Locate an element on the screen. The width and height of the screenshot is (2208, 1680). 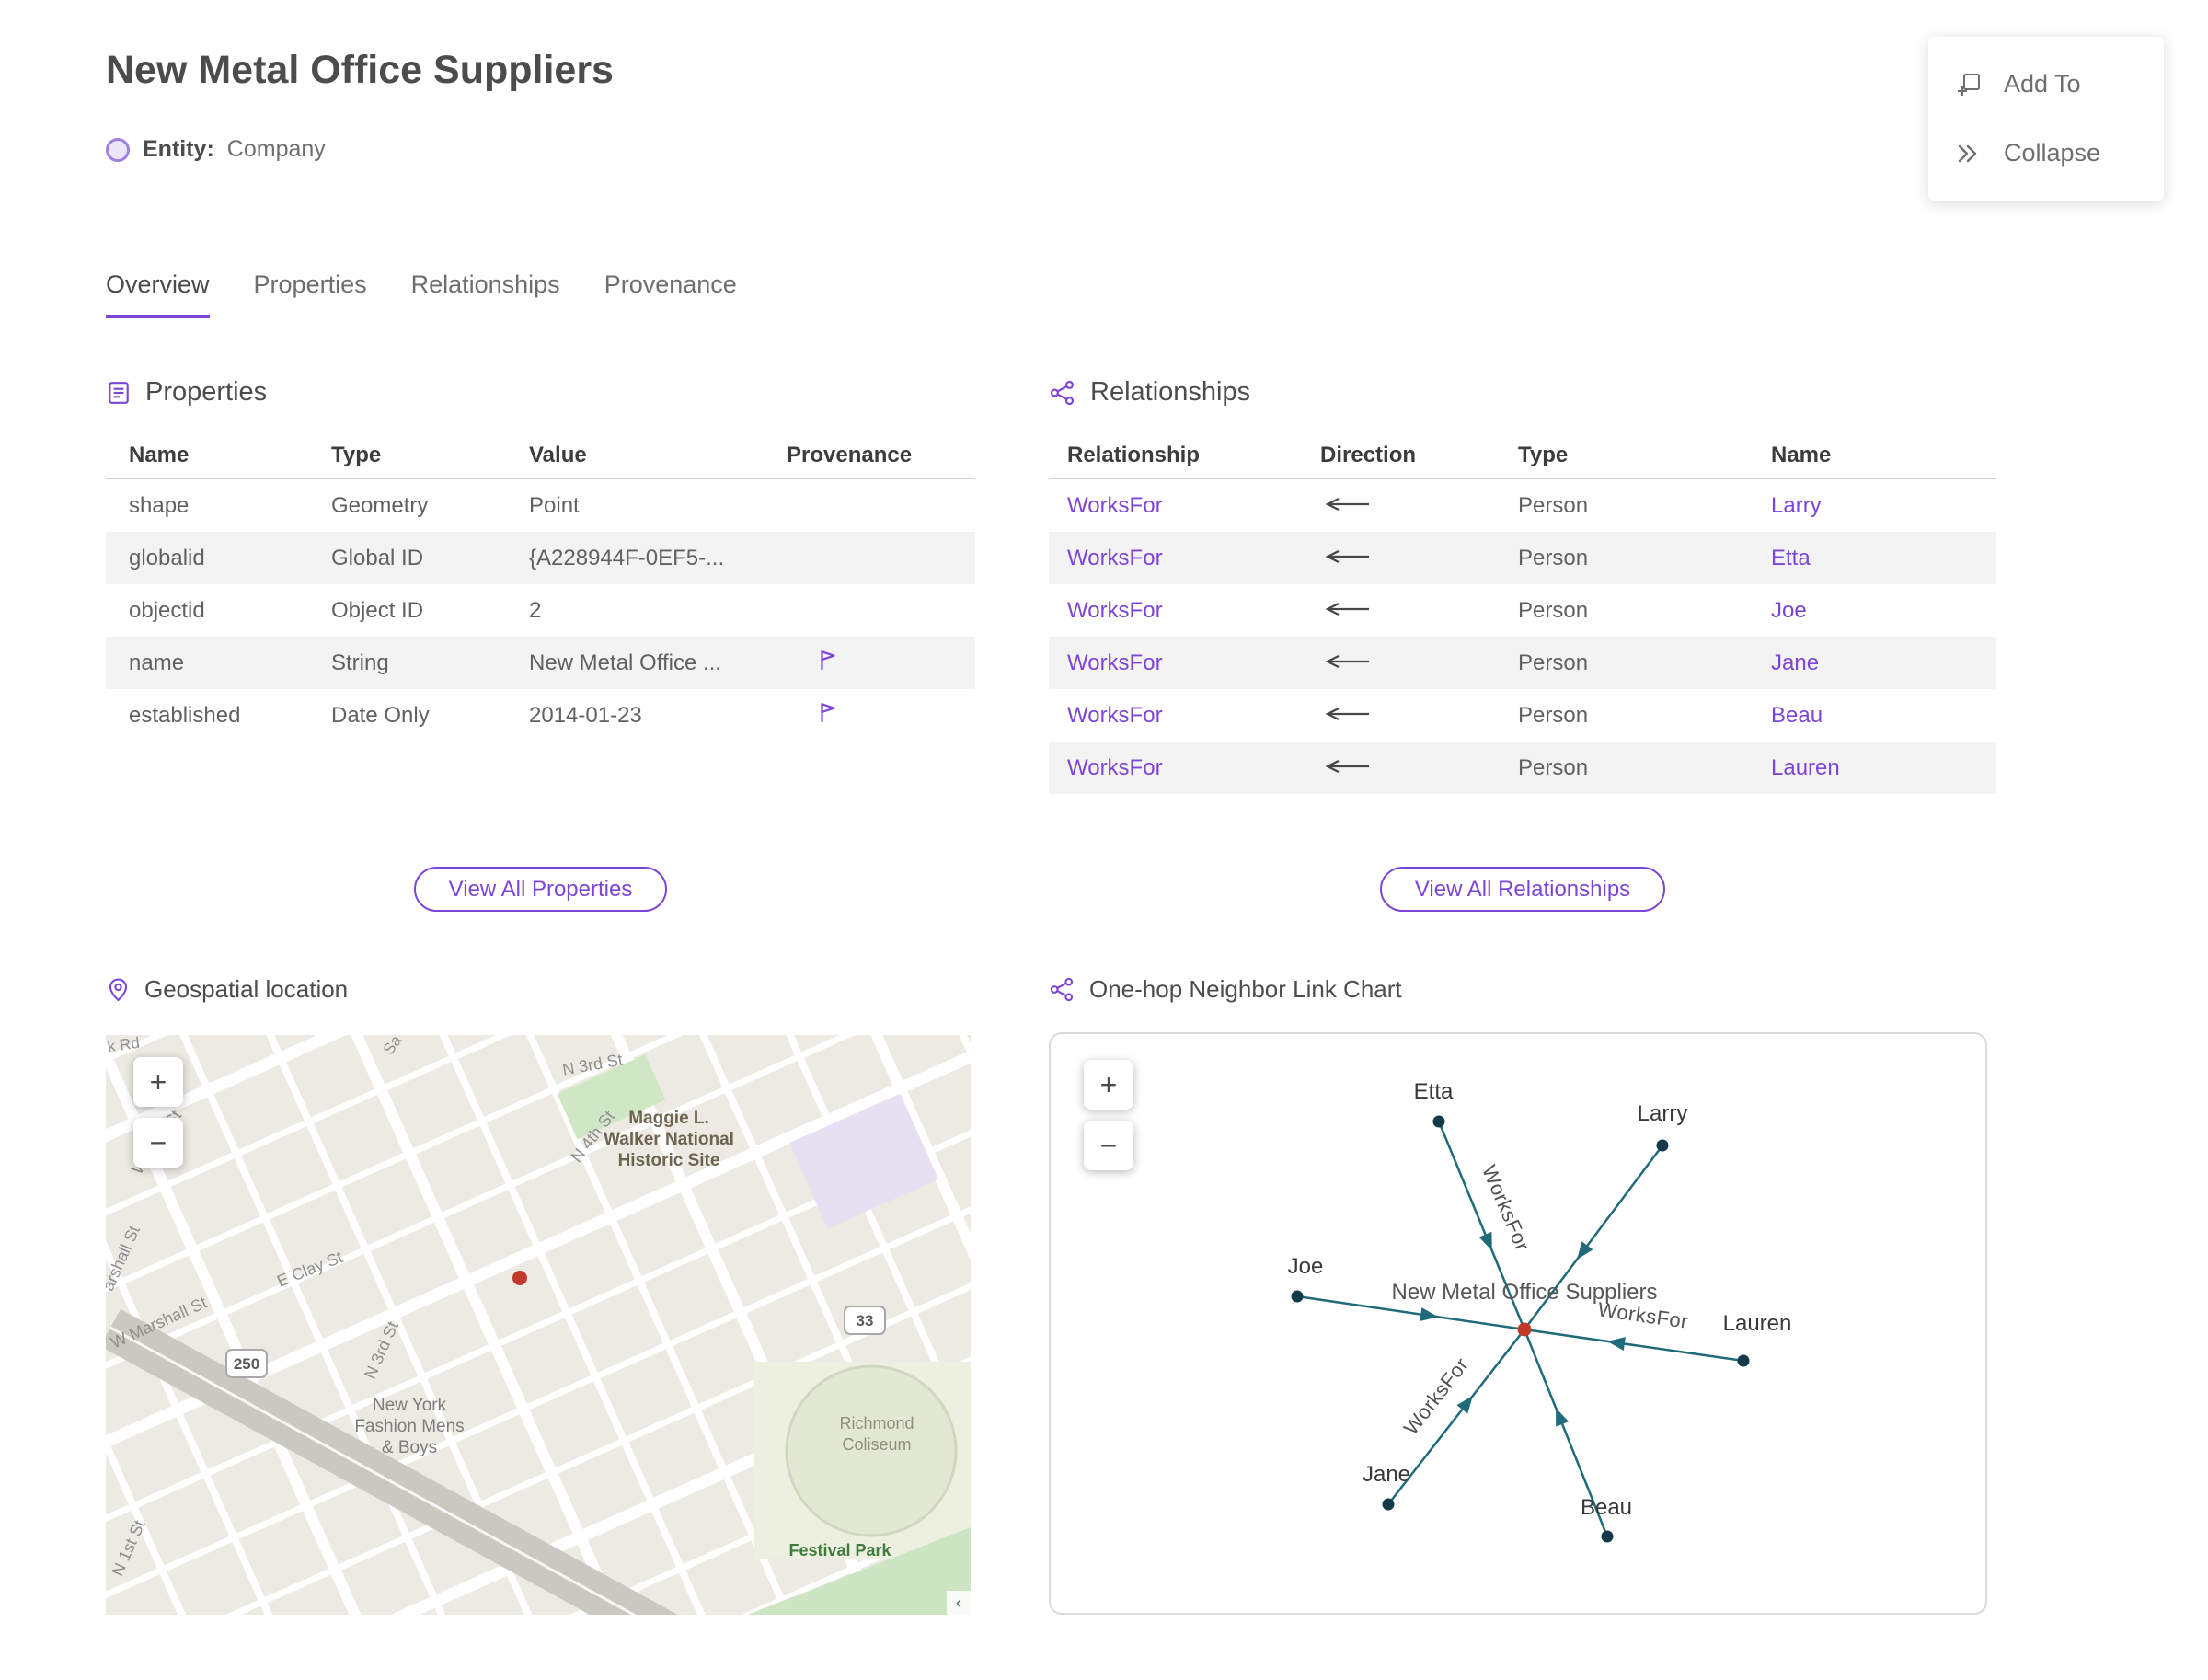
action-menu: Add To Collapse is located at coordinates (2046, 119).